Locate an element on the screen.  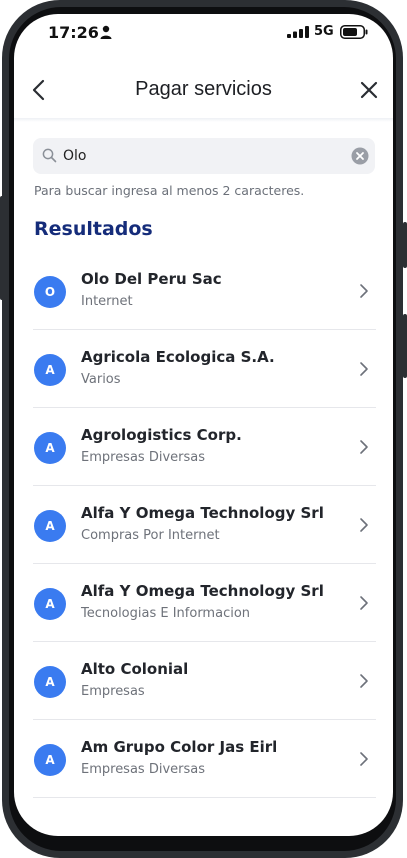
avatar: O is located at coordinates (50, 292).